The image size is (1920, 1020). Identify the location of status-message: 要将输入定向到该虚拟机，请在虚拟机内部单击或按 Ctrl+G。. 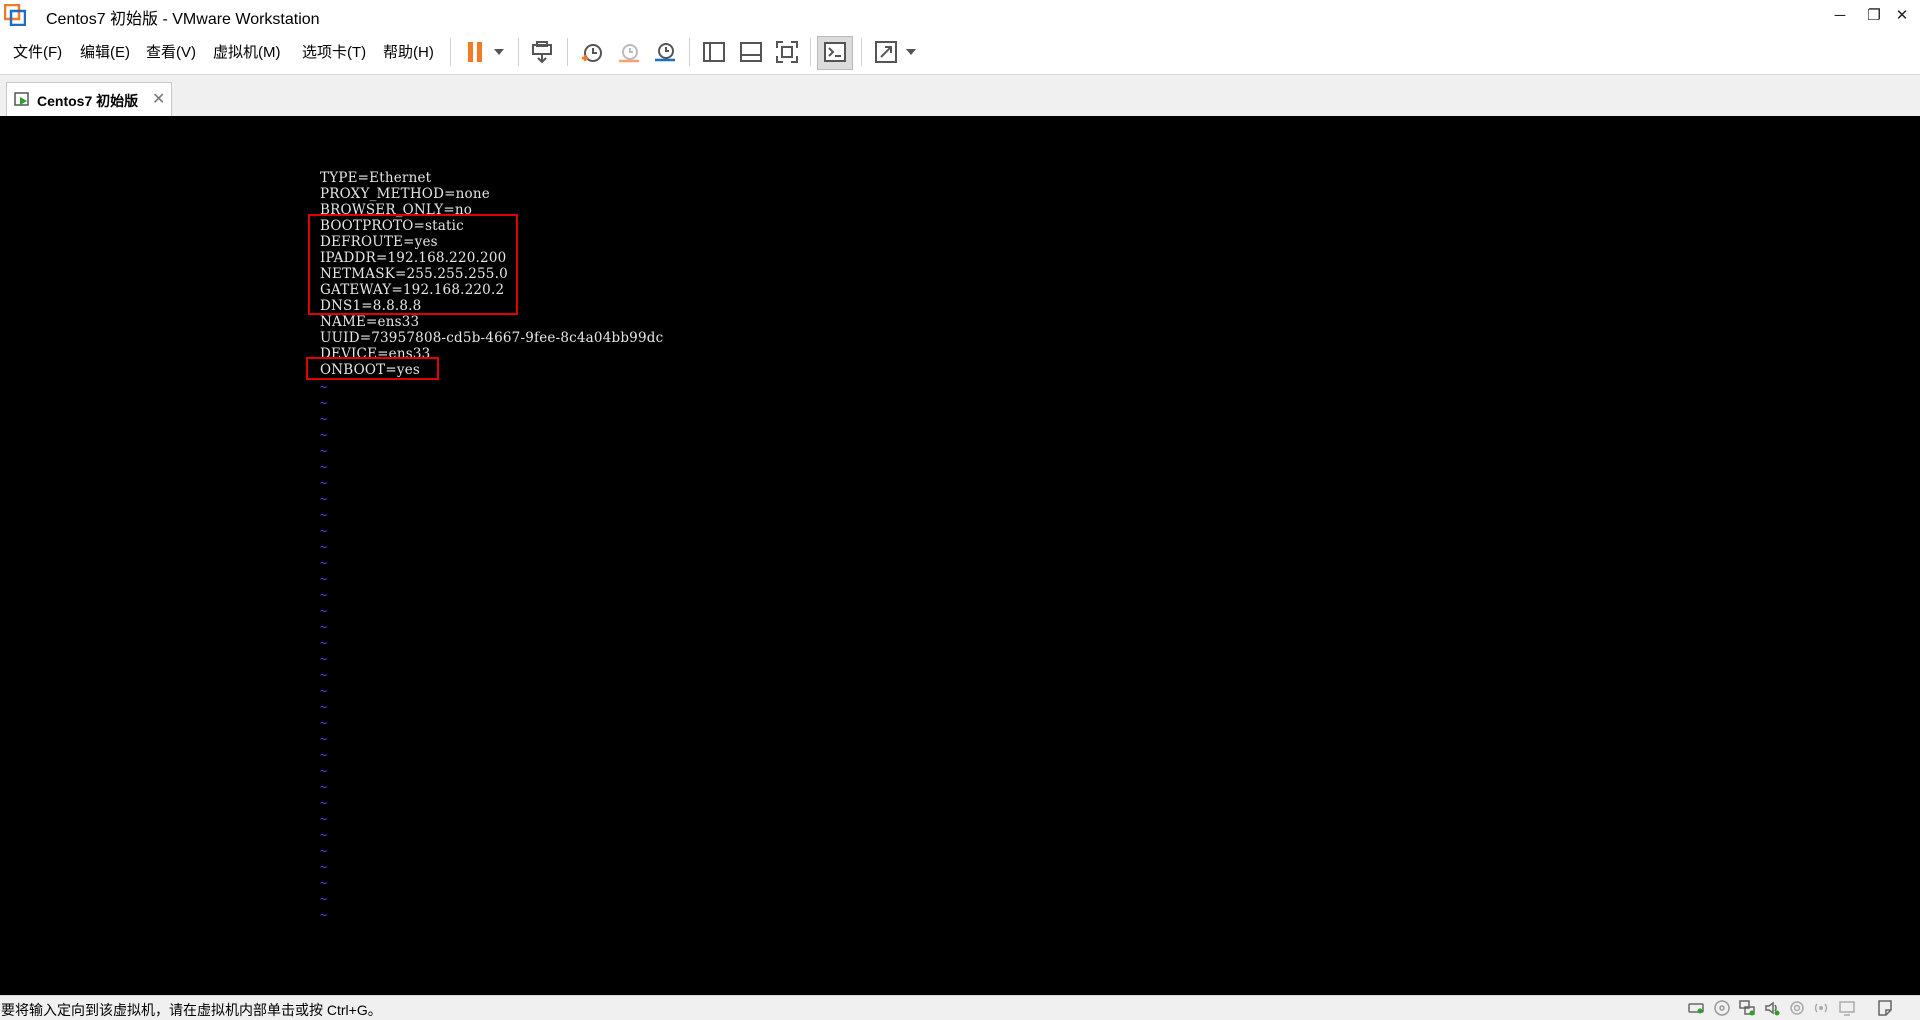
(191, 1010).